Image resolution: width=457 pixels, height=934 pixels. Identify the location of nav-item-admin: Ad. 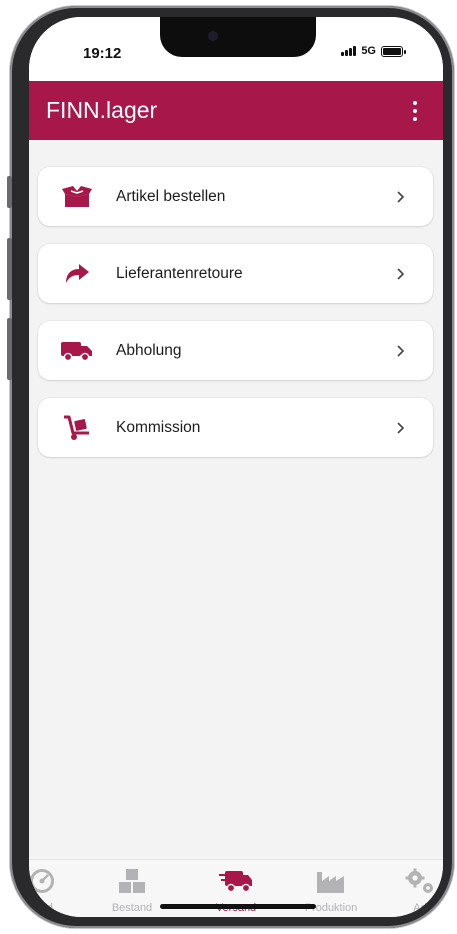
(409, 888).